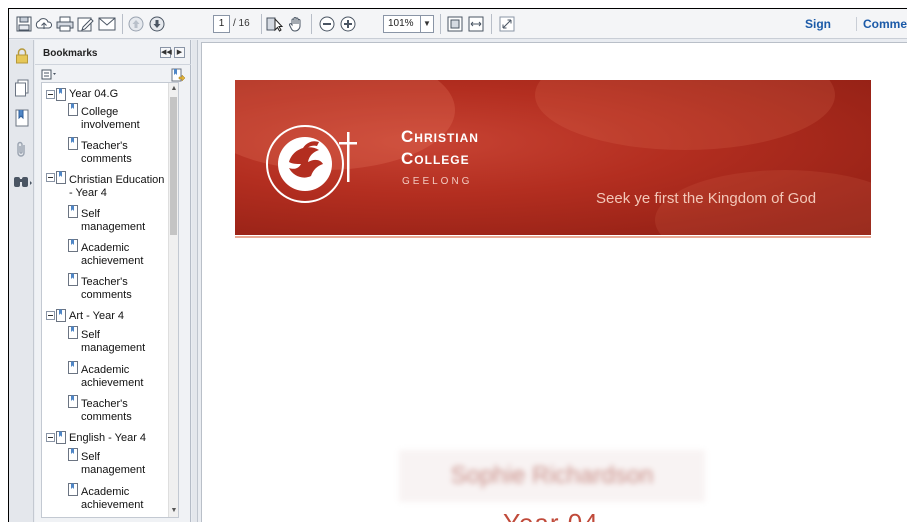 This screenshot has height=522, width=907. I want to click on college-name-line2: College, so click(435, 158).